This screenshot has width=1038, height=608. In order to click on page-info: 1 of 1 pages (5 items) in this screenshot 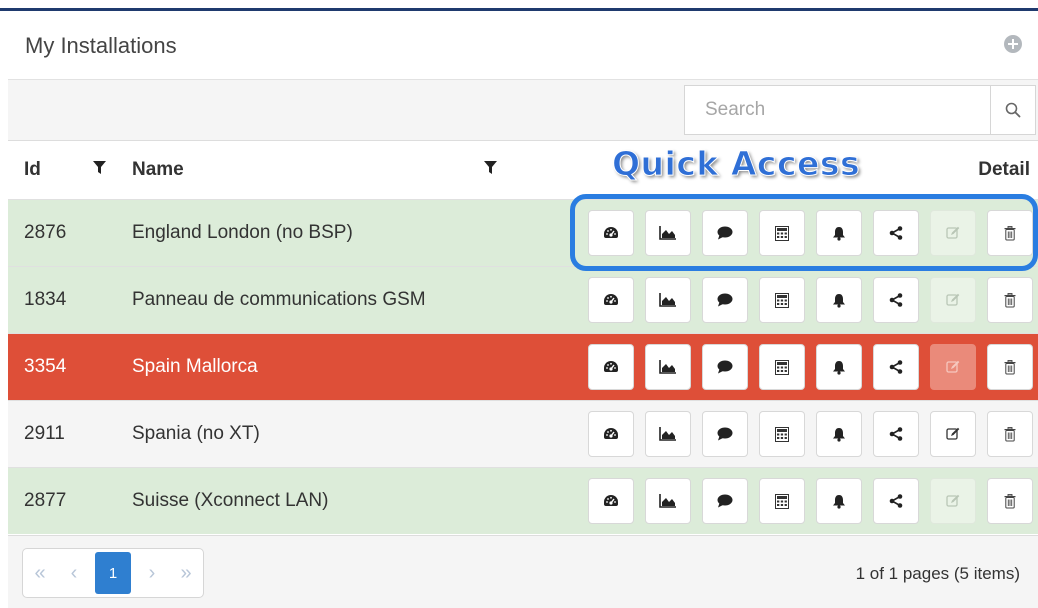, I will do `click(937, 573)`.